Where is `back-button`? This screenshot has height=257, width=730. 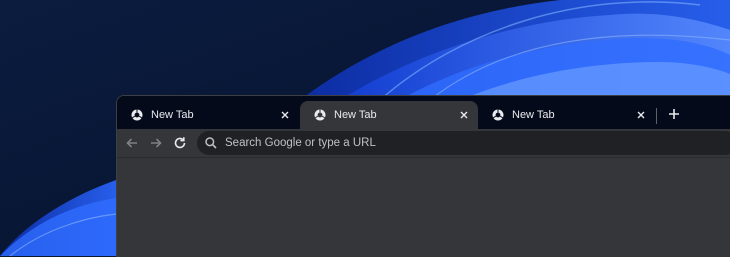 back-button is located at coordinates (132, 143).